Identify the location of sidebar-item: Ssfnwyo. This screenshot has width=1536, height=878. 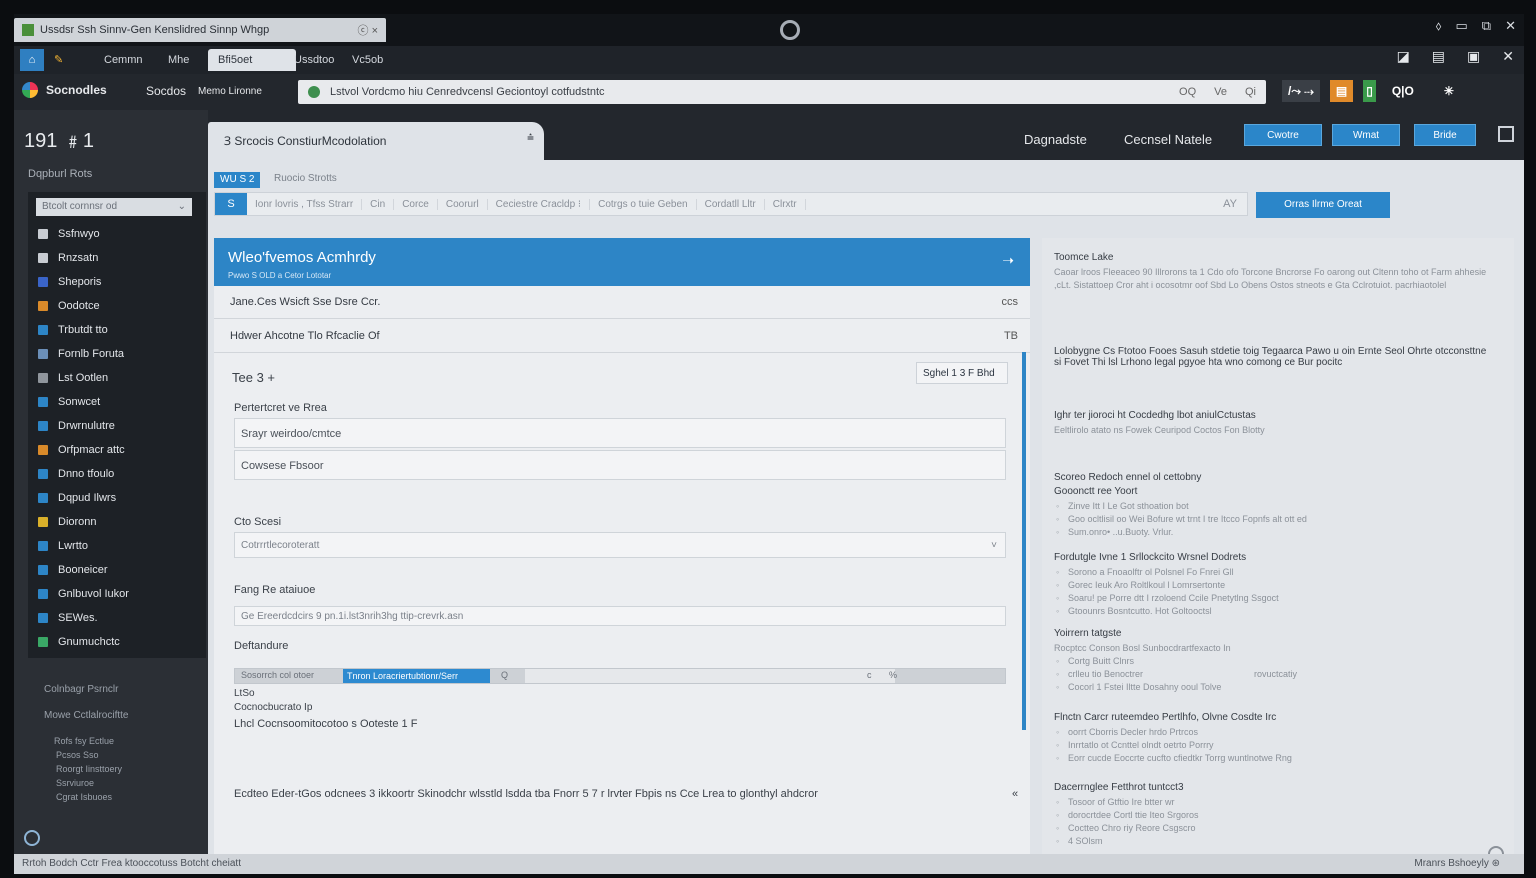
(118, 234).